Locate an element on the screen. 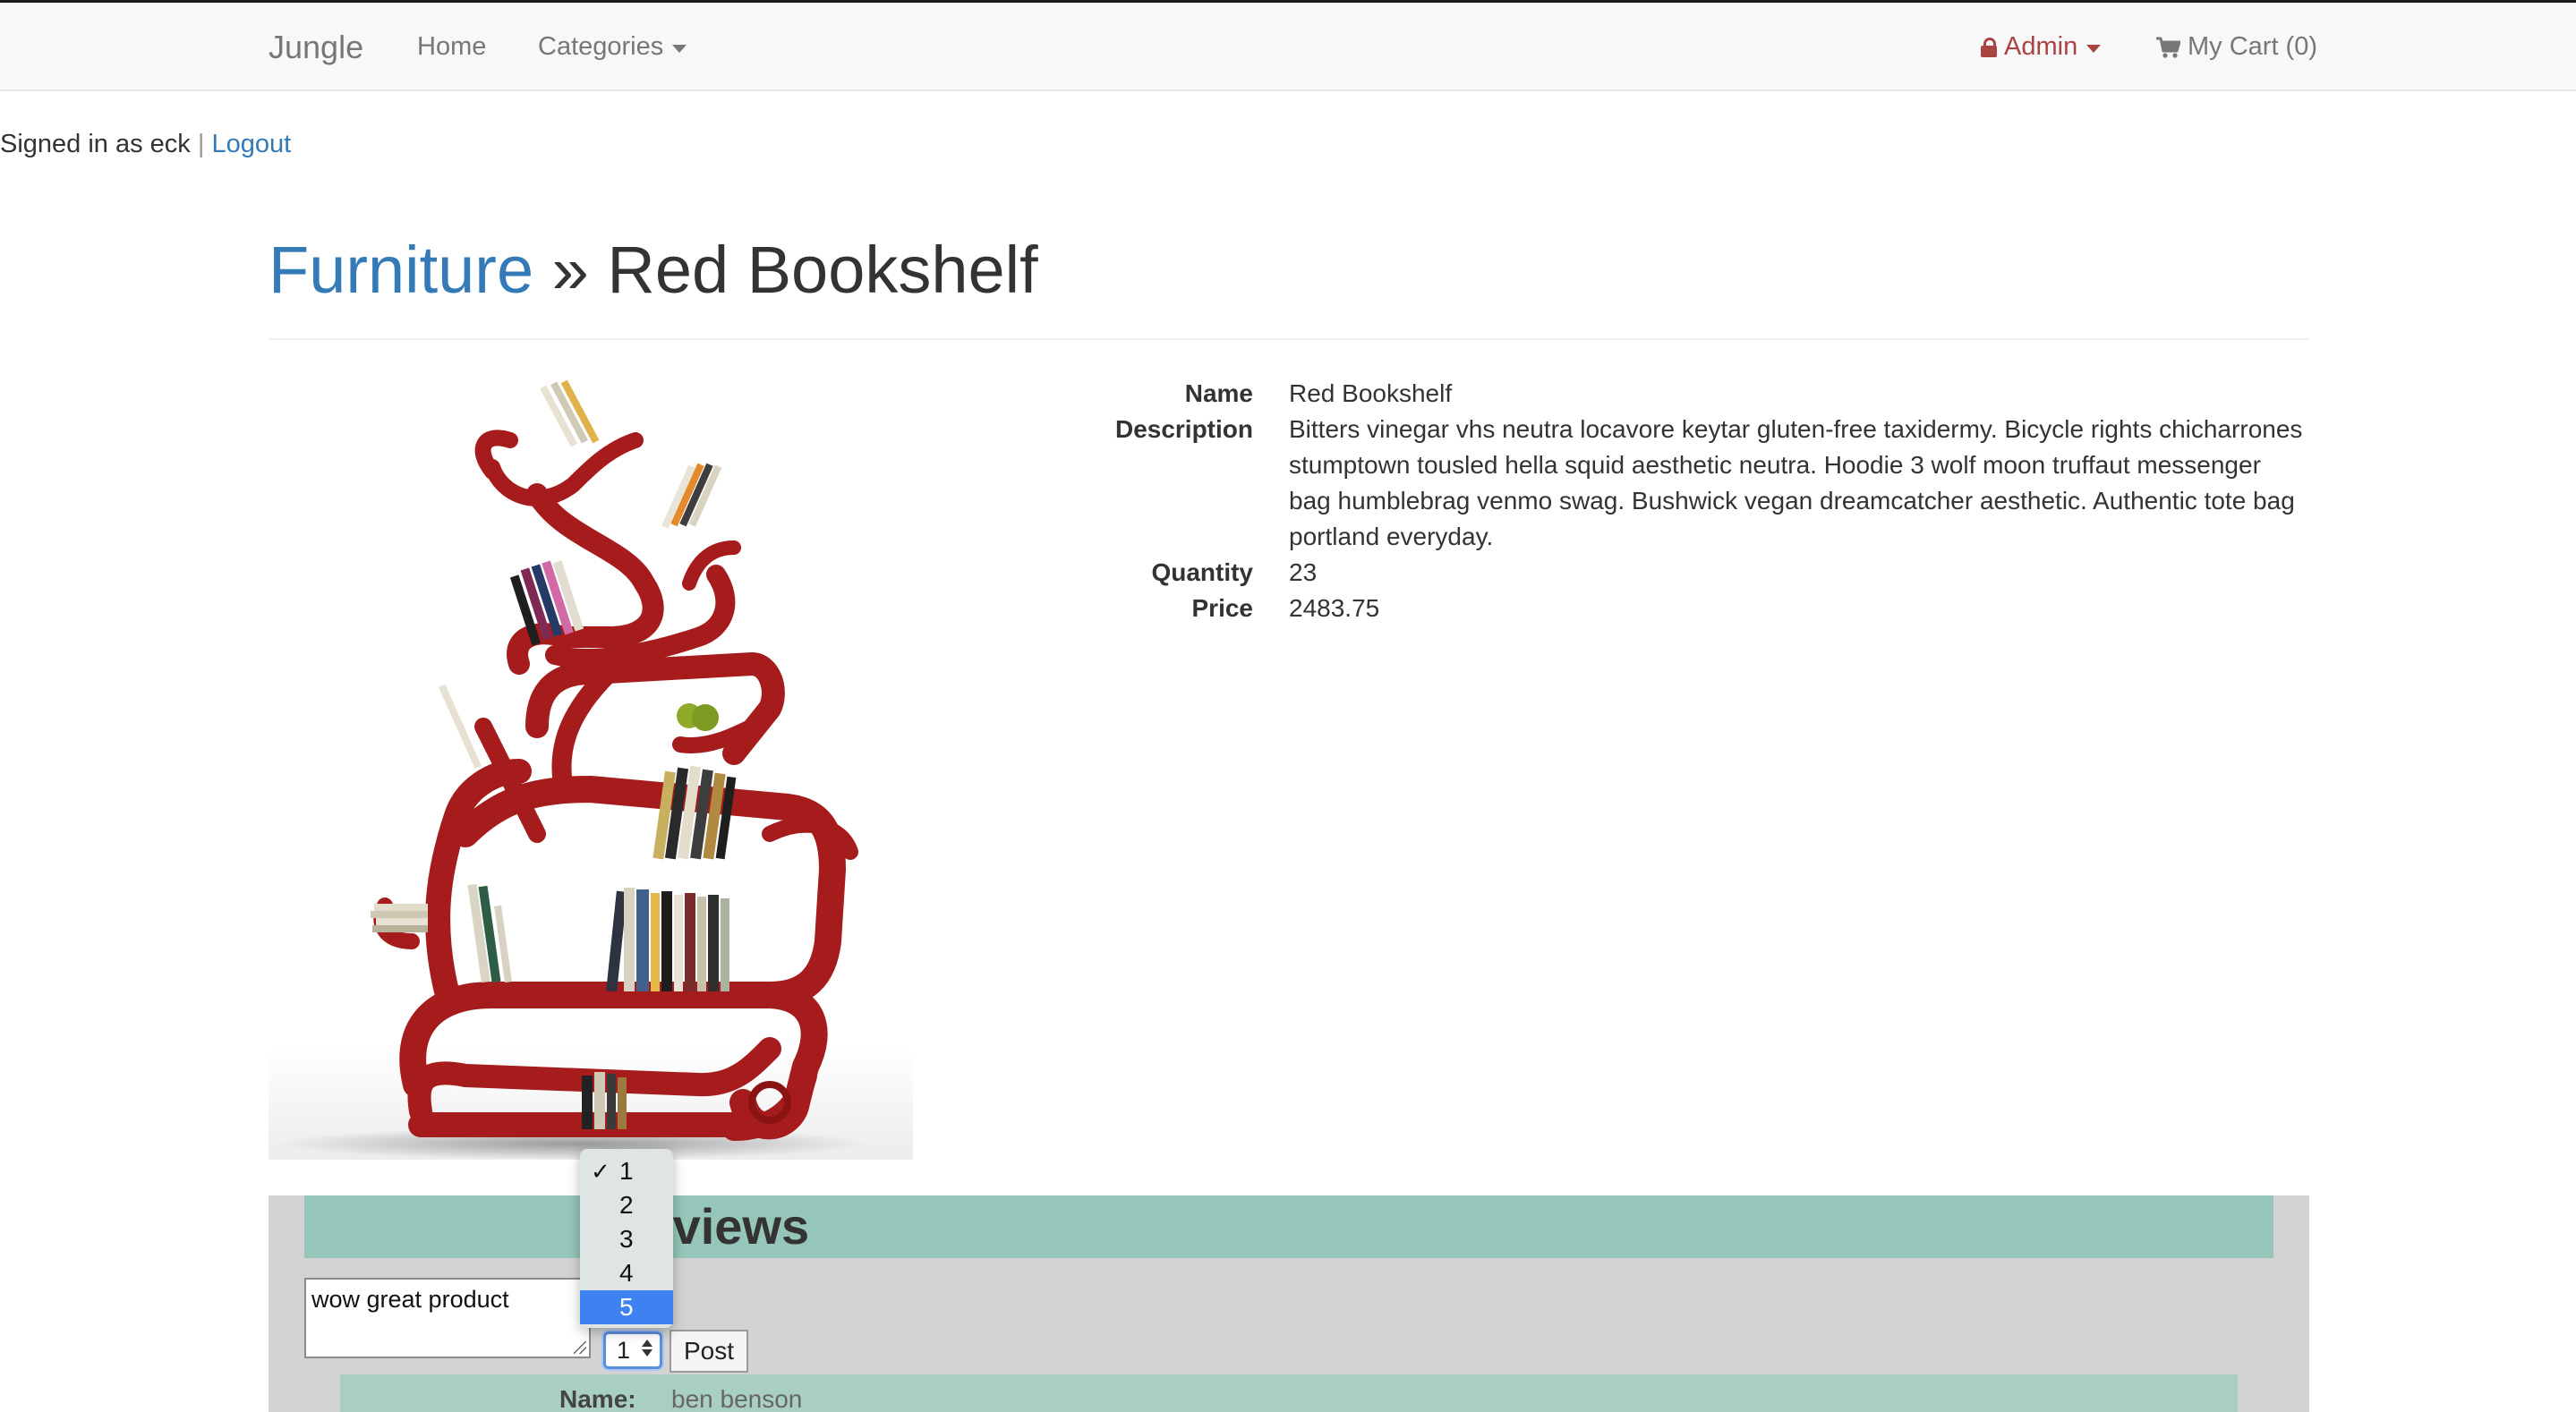 The image size is (2576, 1412). page-title: Furniture » Red Bookshelf is located at coordinates (1289, 270).